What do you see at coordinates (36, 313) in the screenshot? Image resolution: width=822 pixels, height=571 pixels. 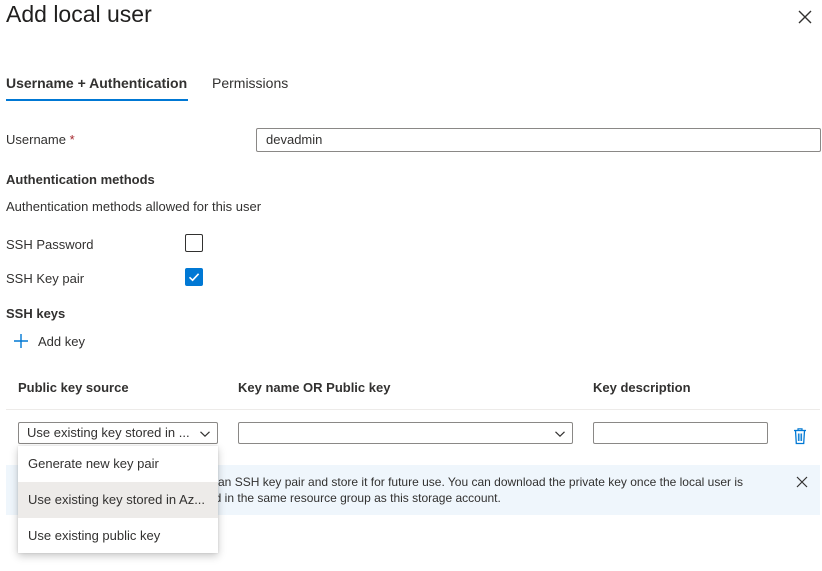 I see `ssh-keys-heading: SSH keys` at bounding box center [36, 313].